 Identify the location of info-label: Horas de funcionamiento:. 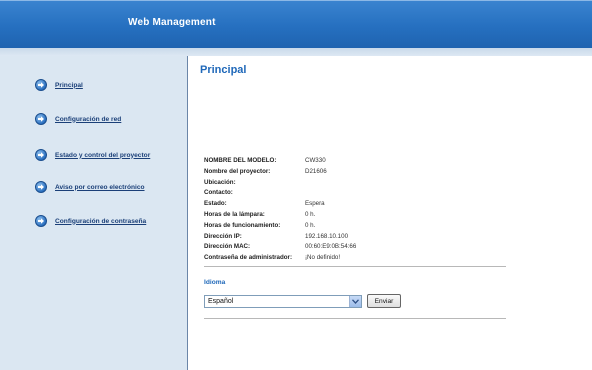
(242, 225).